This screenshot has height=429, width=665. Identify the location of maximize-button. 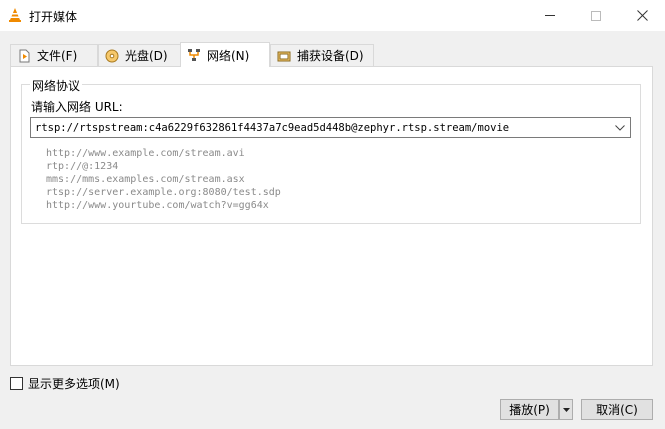
(596, 15).